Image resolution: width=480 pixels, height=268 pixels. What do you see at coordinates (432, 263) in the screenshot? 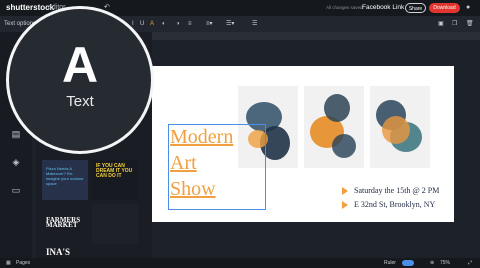
I see `zoom-icon: ⊕` at bounding box center [432, 263].